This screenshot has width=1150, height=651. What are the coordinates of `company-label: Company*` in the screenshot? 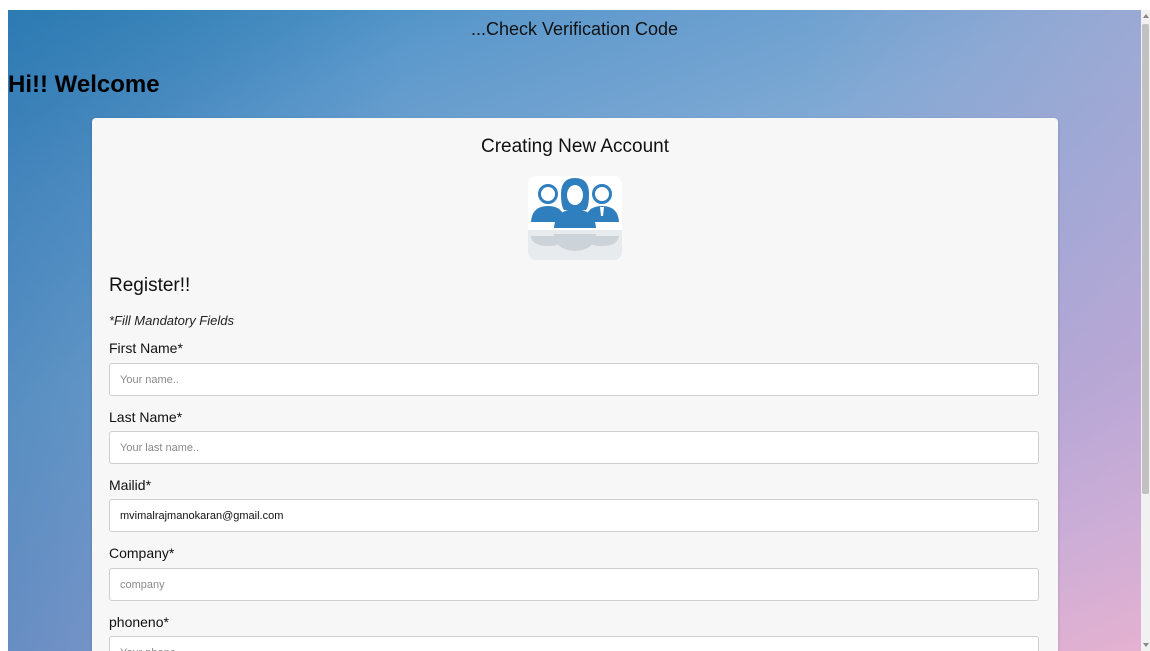 It's located at (142, 553).